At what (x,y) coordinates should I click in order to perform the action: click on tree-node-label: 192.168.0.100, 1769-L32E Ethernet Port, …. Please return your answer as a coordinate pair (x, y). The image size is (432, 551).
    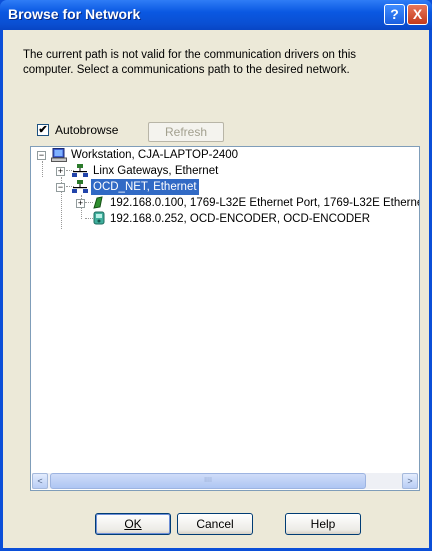
    Looking at the image, I should click on (265, 203).